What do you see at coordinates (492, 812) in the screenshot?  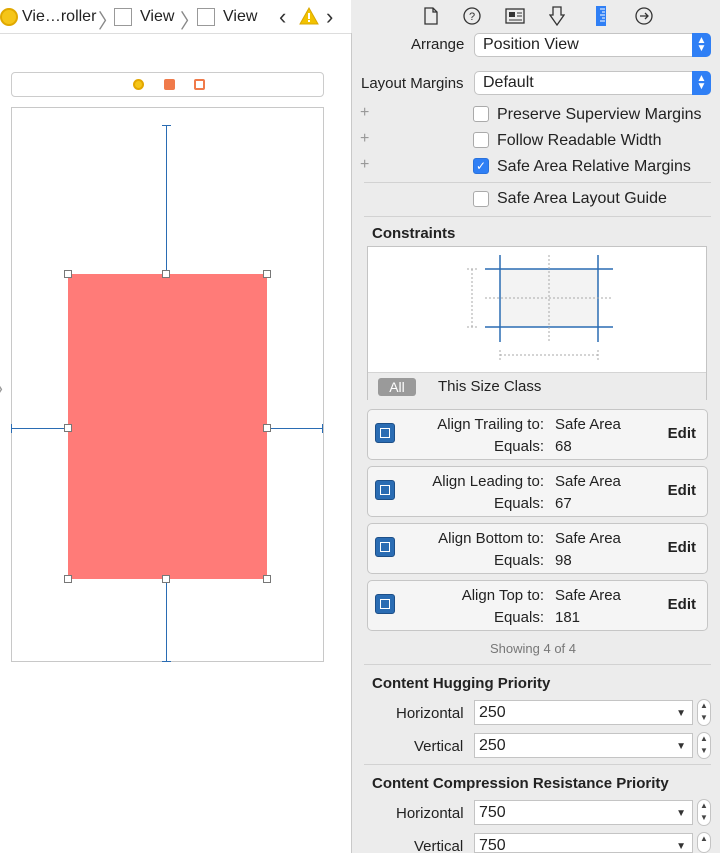 I see `compression-horizontal-value: 750` at bounding box center [492, 812].